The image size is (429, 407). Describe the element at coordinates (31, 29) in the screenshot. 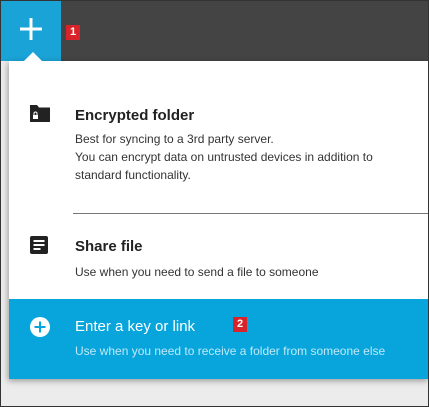

I see `plus-icon` at that location.